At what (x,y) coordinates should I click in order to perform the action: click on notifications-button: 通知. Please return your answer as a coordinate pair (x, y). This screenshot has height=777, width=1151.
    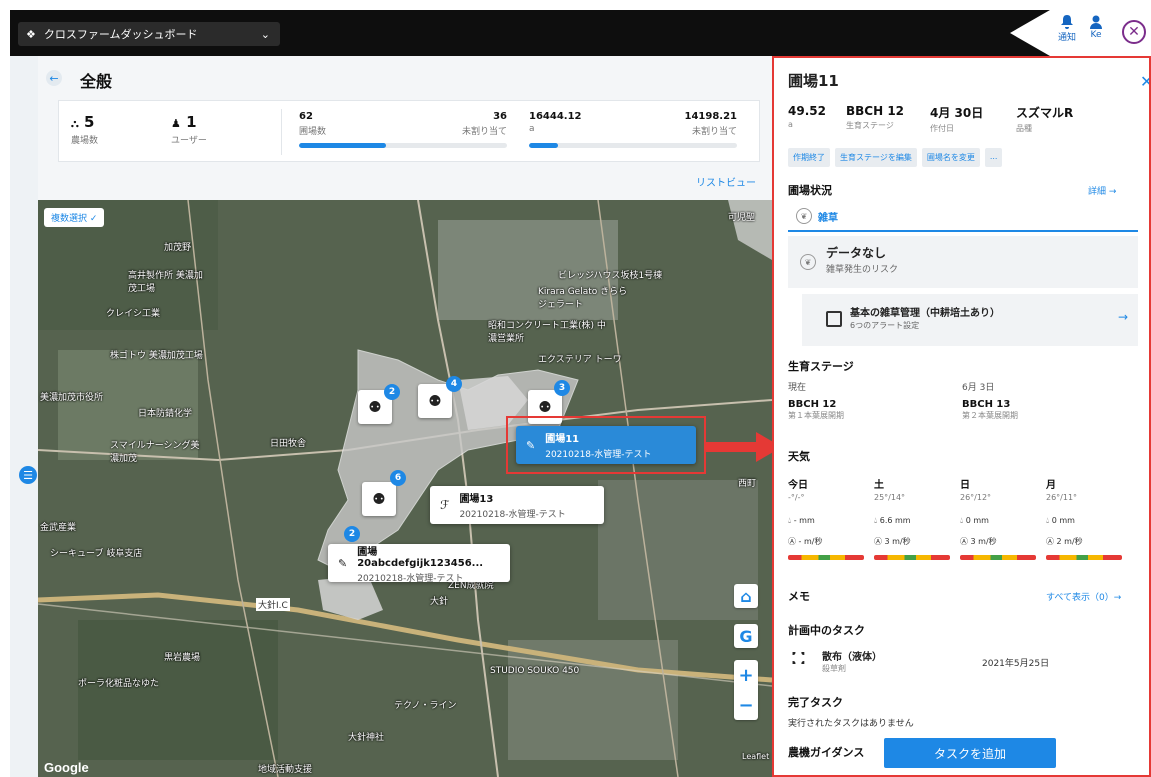
    Looking at the image, I should click on (1067, 28).